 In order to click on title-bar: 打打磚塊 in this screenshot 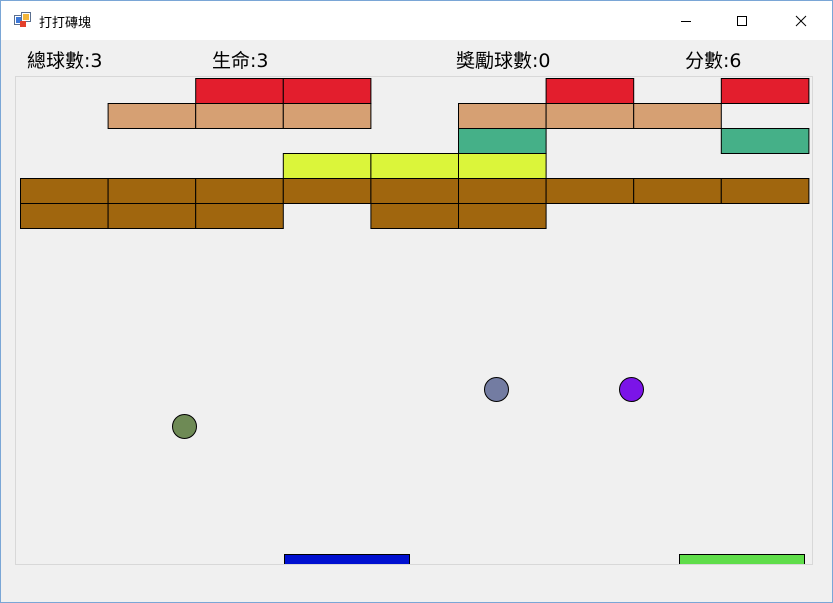, I will do `click(416, 20)`.